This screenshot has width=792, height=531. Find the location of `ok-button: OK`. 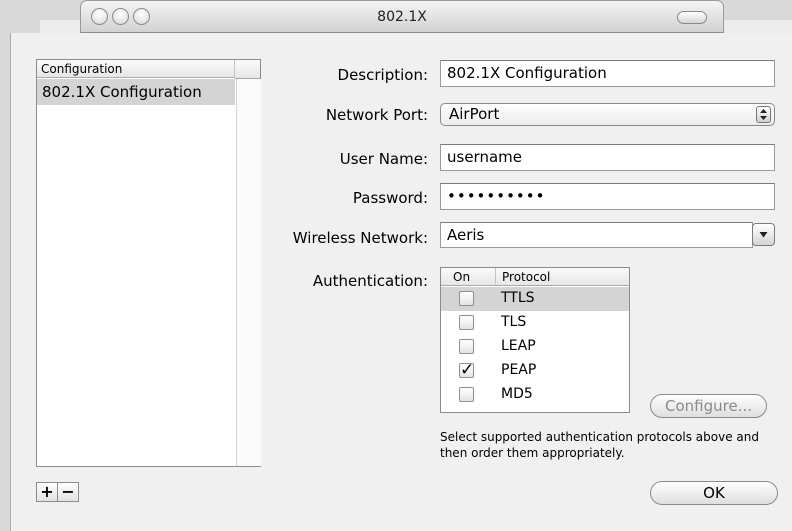

ok-button: OK is located at coordinates (714, 493).